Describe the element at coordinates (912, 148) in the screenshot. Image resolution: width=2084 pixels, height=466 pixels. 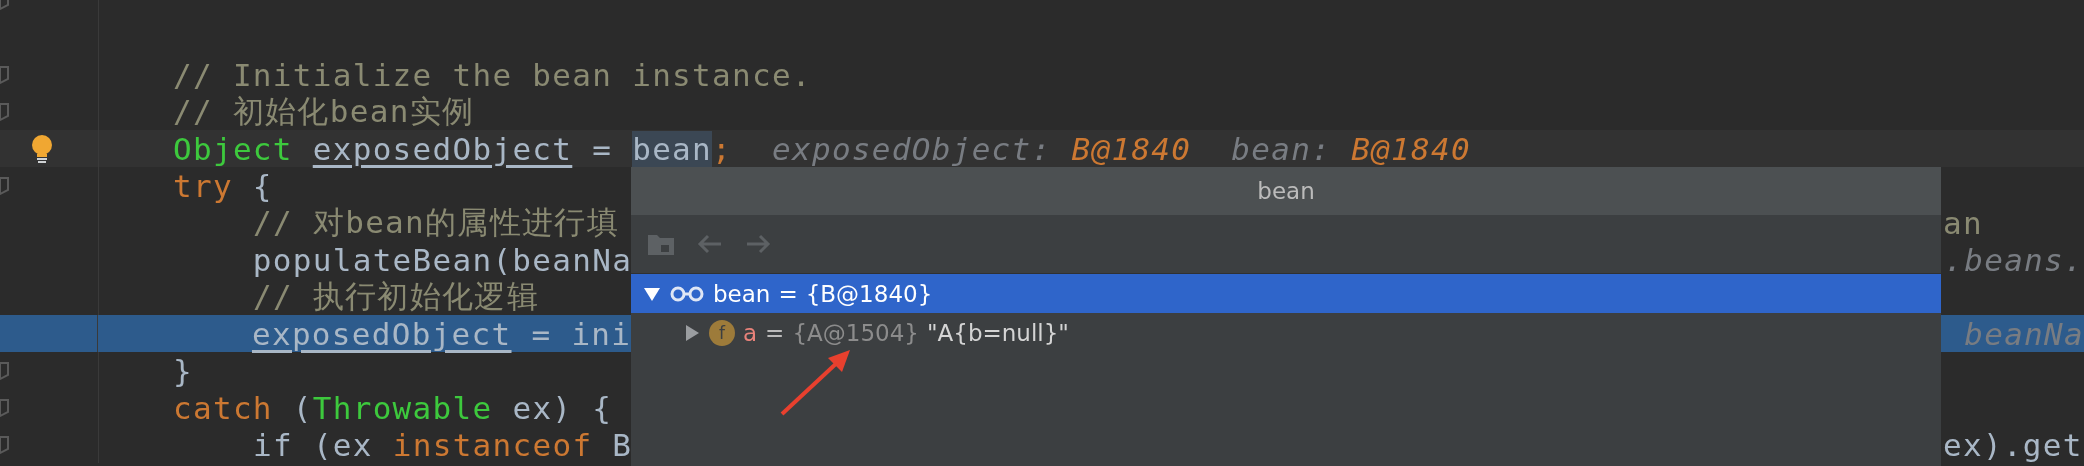
I see `inline-value-hint: exposedObject:` at that location.